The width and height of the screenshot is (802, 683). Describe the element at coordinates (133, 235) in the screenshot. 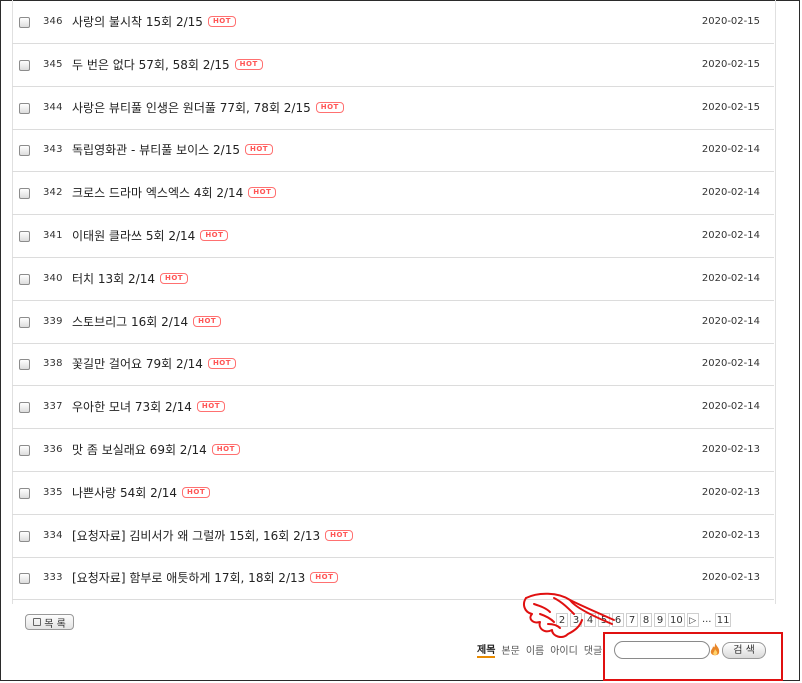

I see `post-title-text: 이태원 클라쓰 5회 2/14` at that location.